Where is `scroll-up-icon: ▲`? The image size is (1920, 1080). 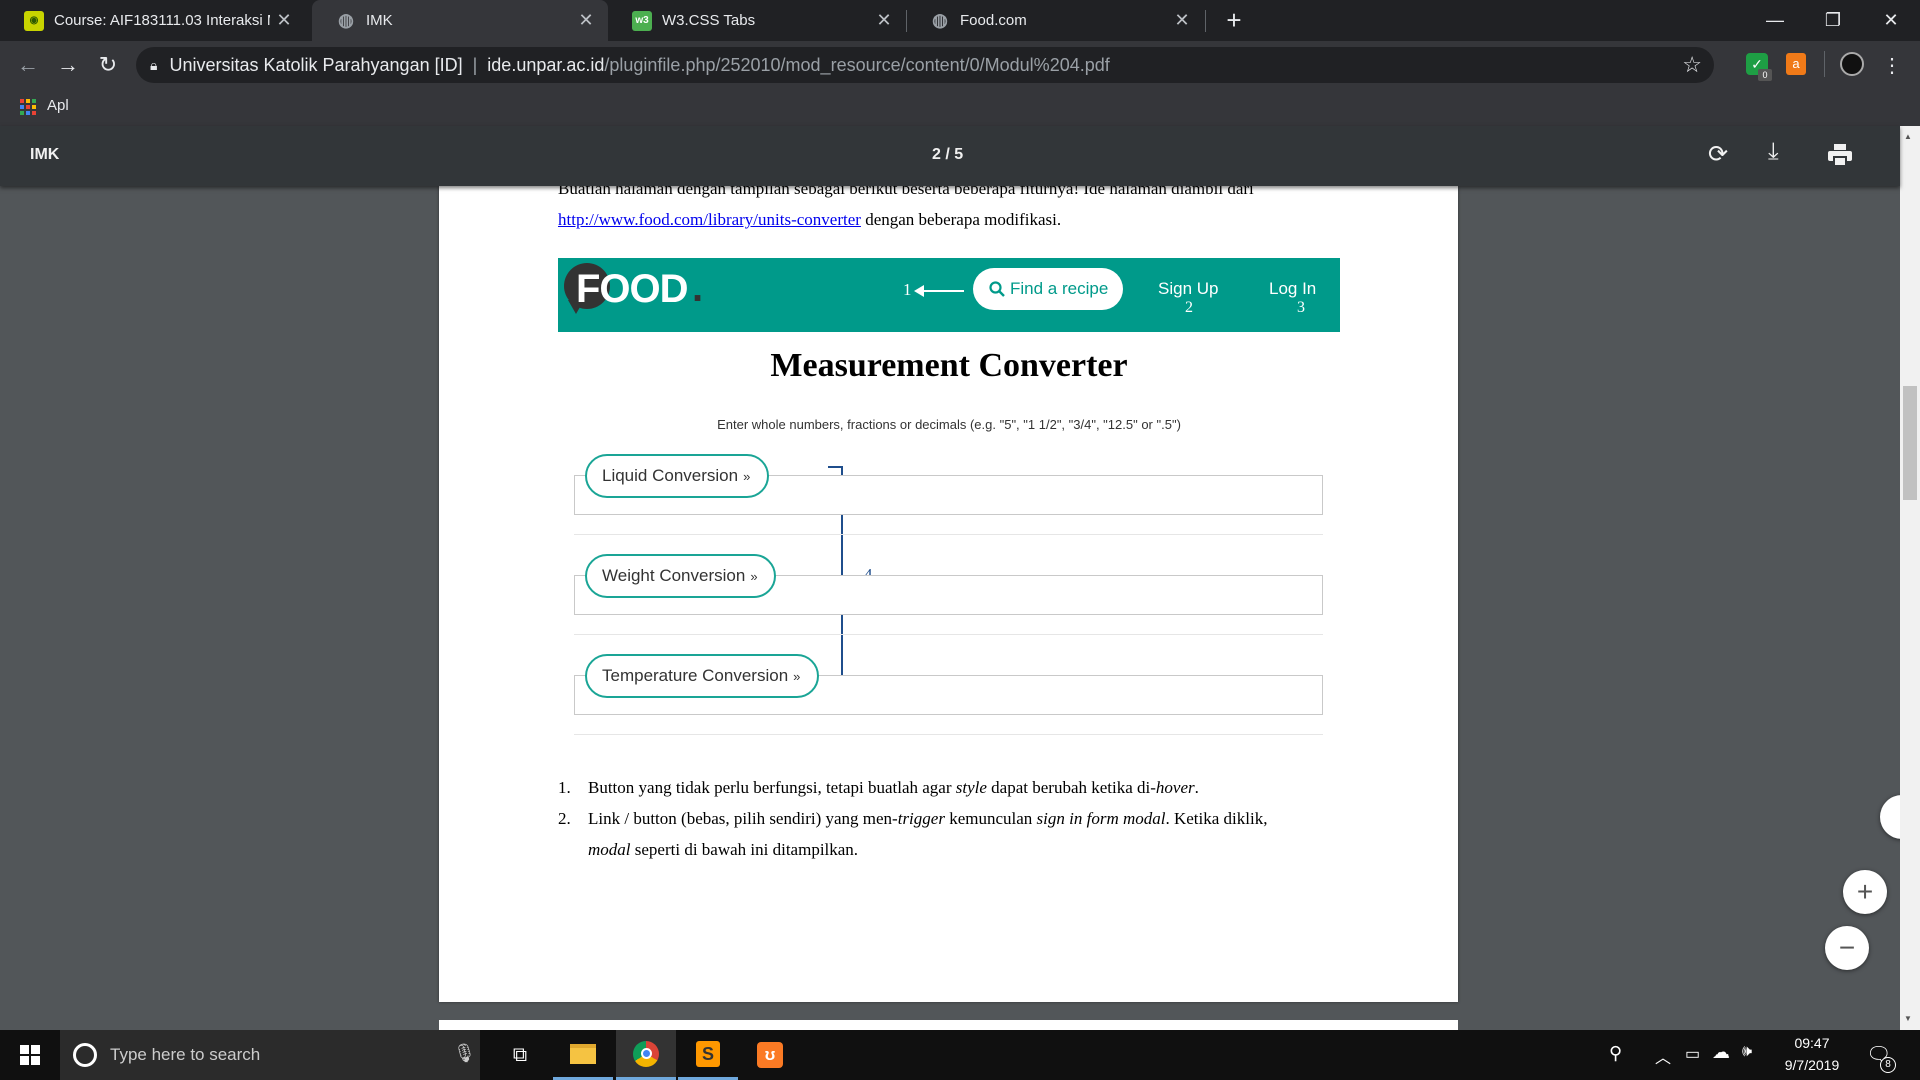 scroll-up-icon: ▲ is located at coordinates (1908, 136).